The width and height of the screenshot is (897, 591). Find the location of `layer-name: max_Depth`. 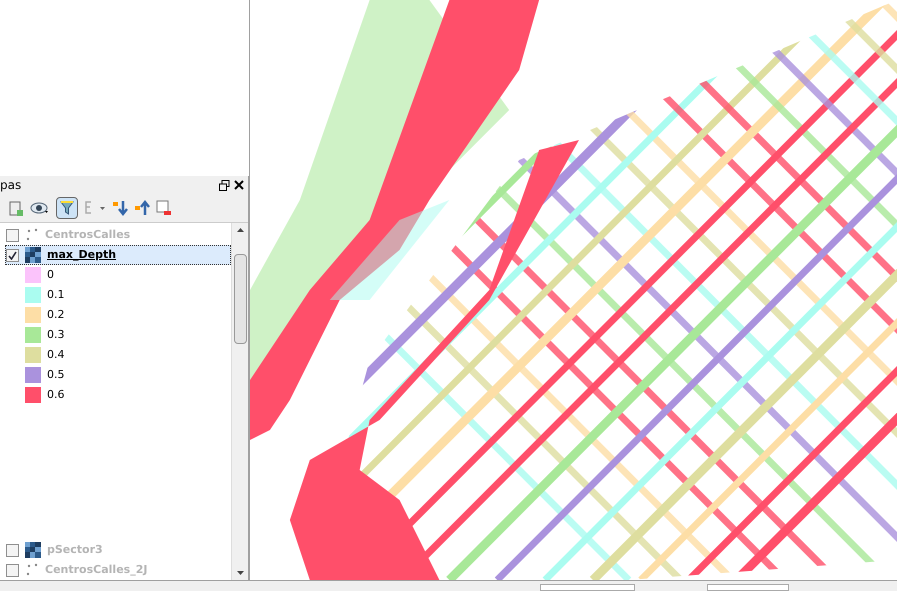

layer-name: max_Depth is located at coordinates (81, 254).